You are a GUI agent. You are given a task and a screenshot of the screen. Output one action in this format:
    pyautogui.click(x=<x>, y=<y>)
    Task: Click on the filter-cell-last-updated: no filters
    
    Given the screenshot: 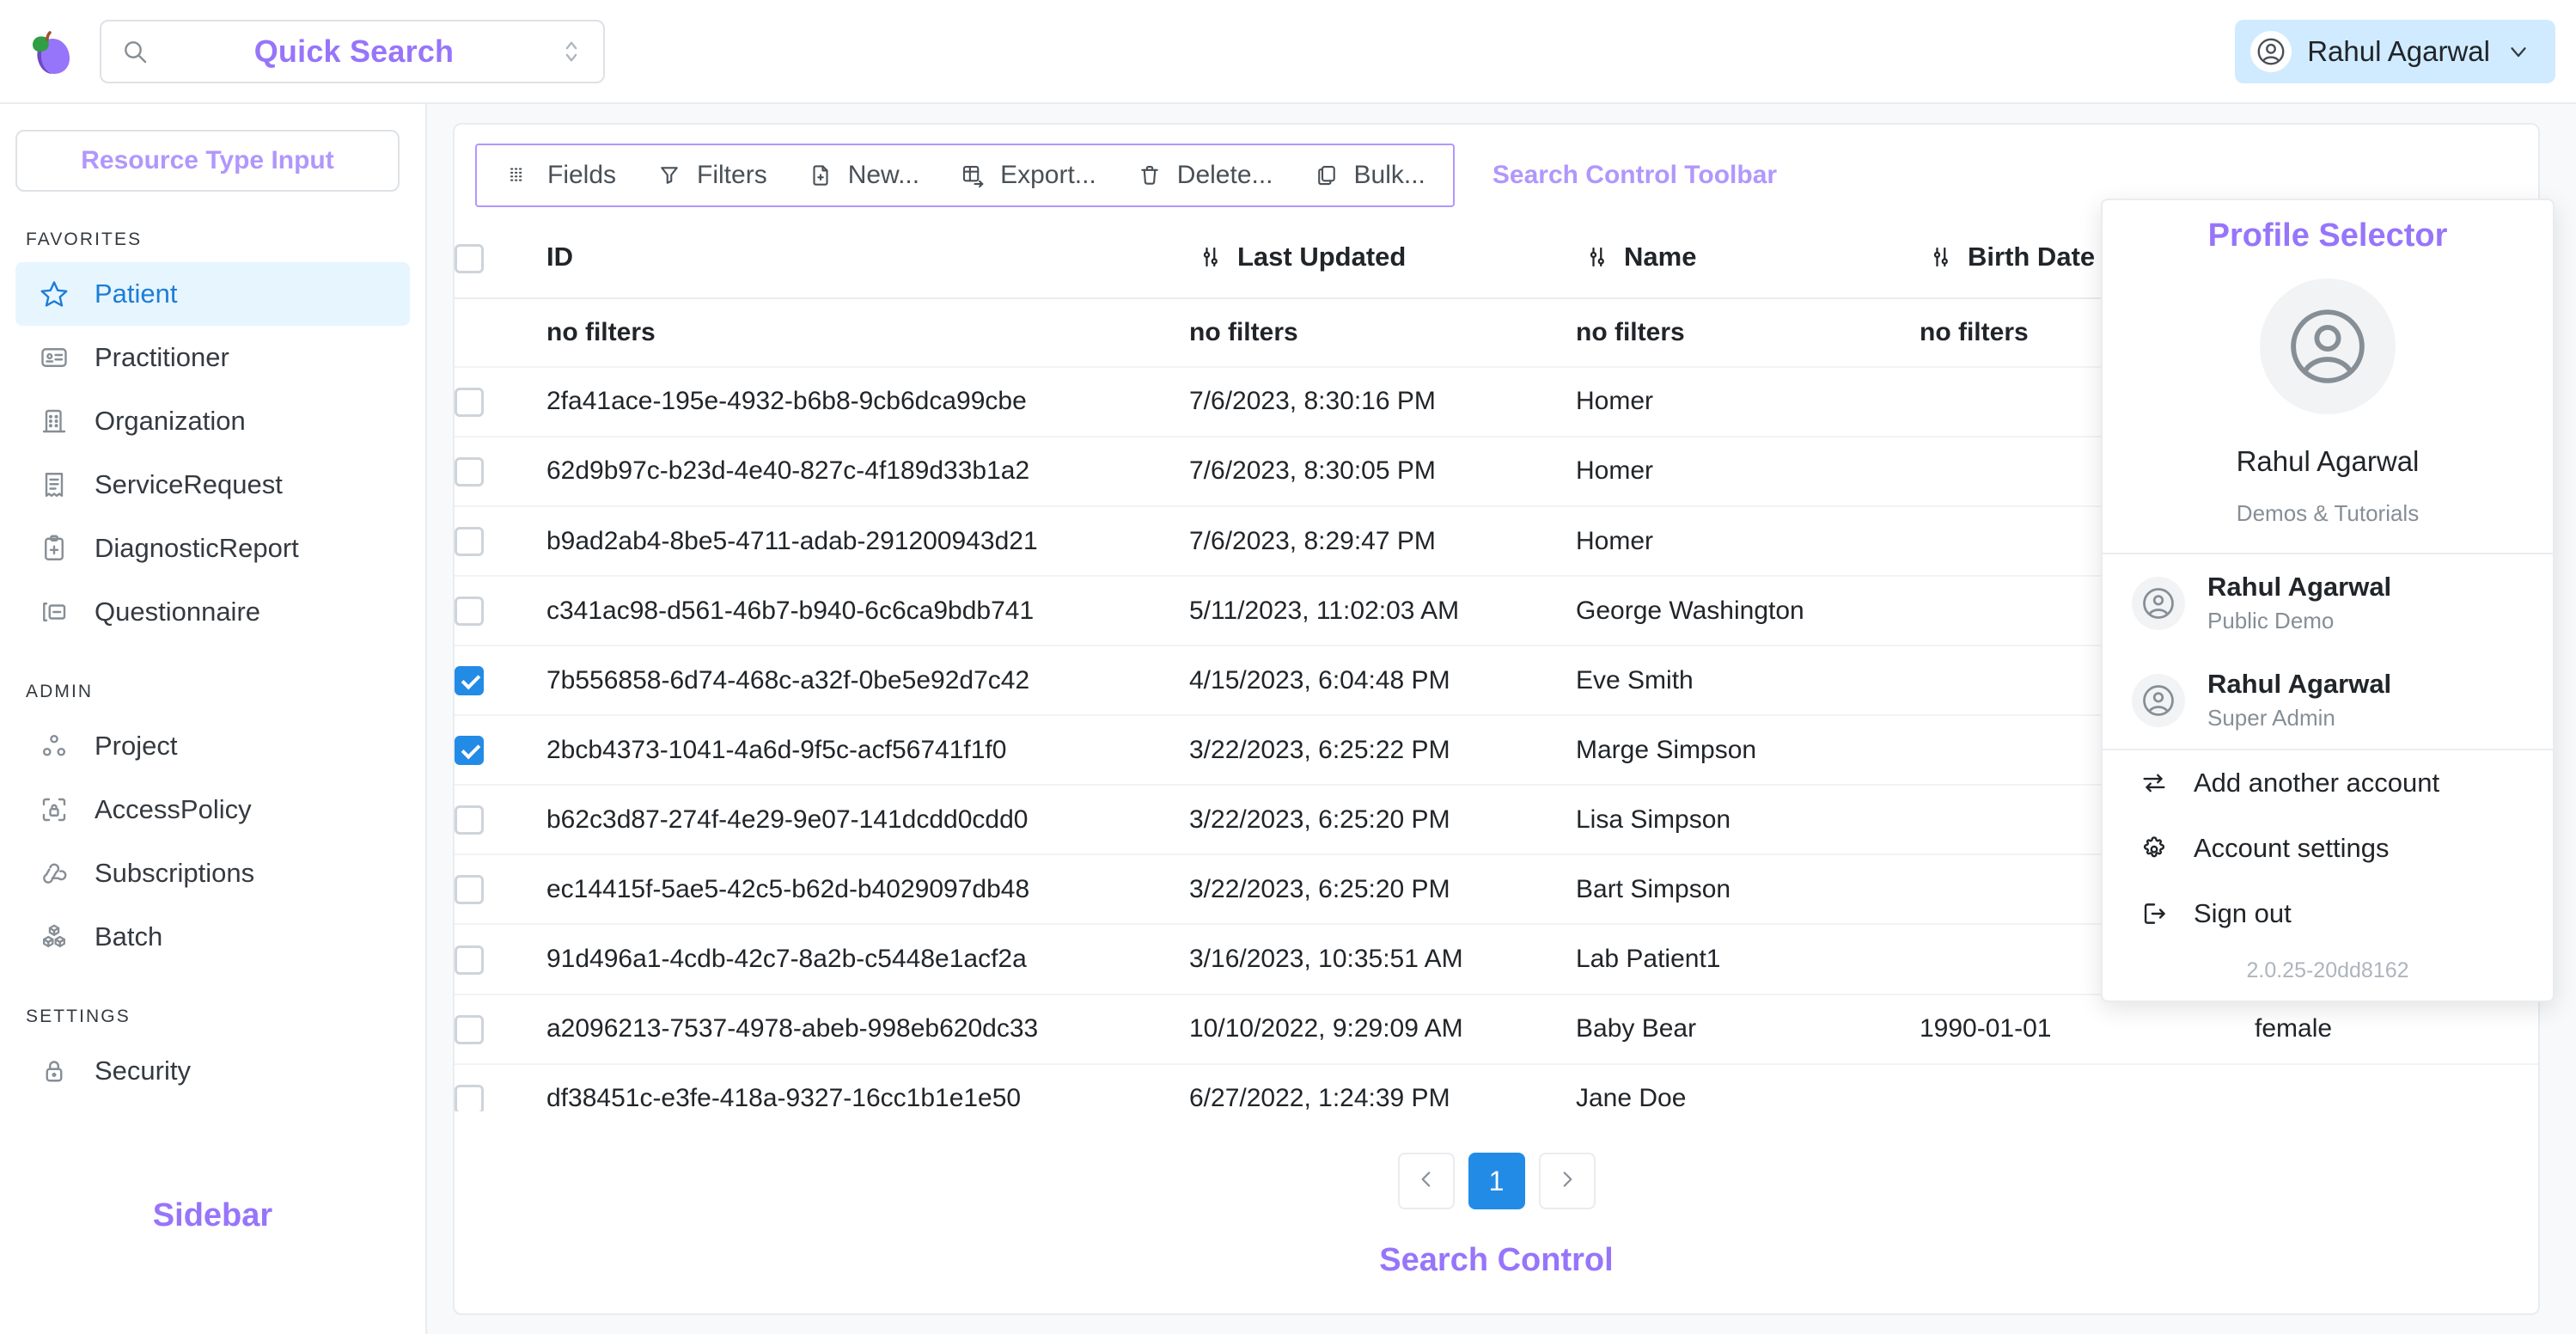 What is the action you would take?
    pyautogui.click(x=1382, y=332)
    